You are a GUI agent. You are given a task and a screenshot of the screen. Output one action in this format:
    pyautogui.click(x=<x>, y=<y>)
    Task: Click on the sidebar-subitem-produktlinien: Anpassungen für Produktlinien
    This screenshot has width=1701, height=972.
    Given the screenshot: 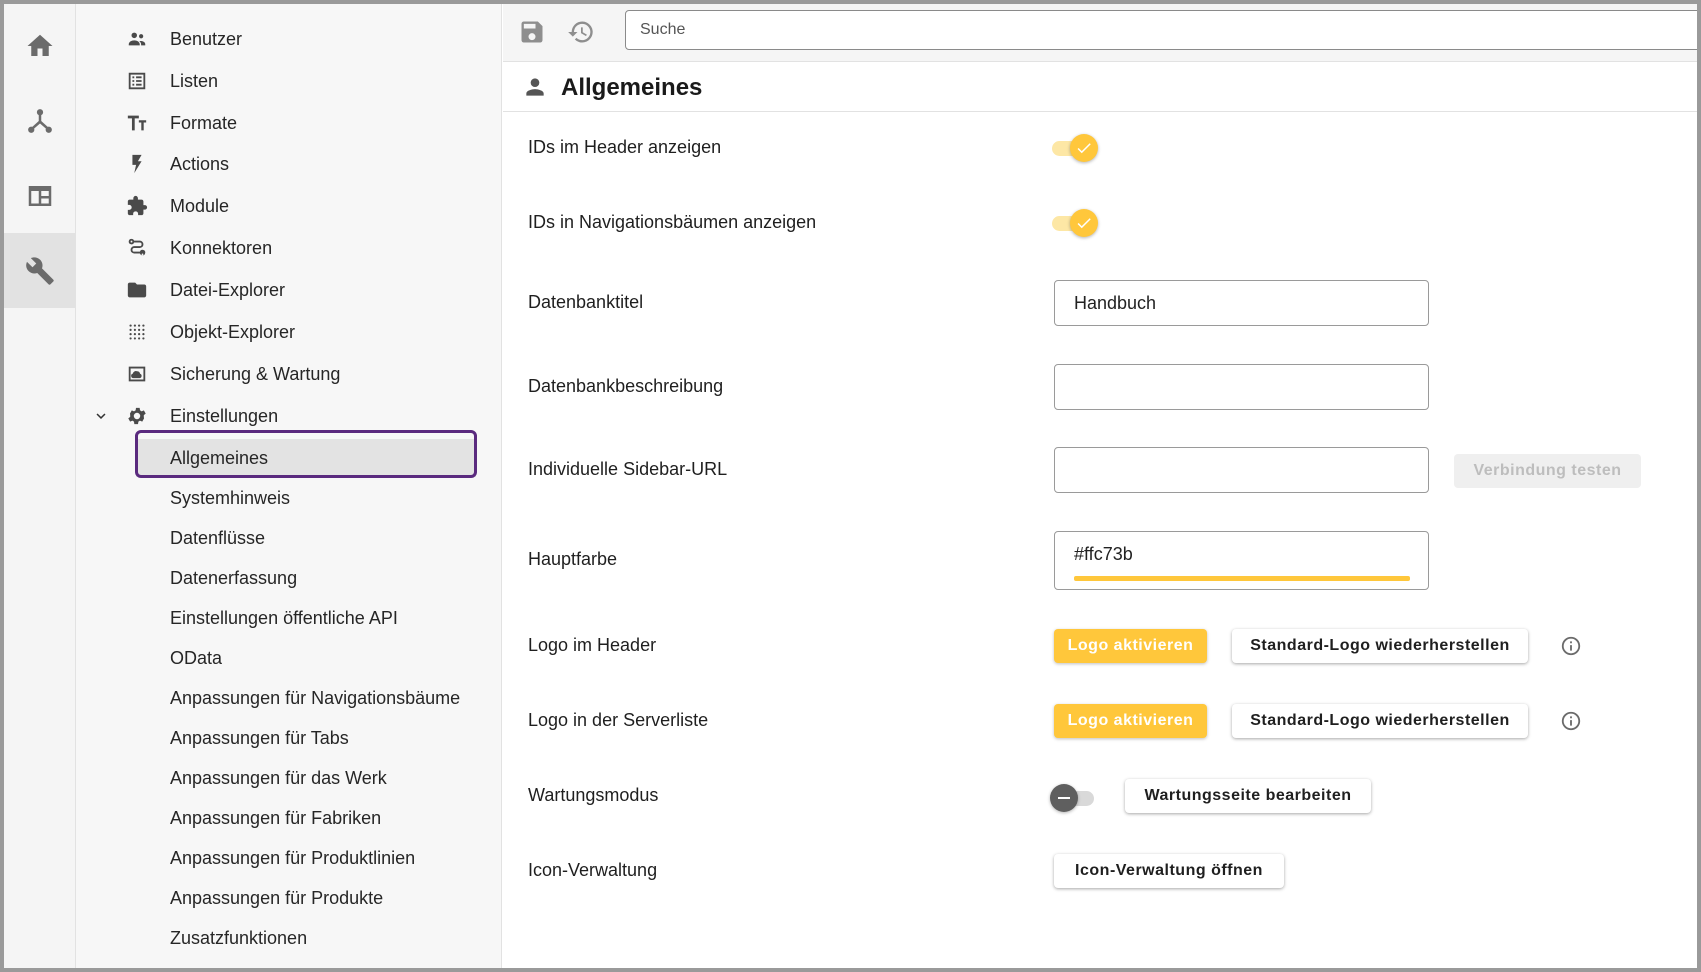 What is the action you would take?
    pyautogui.click(x=306, y=858)
    